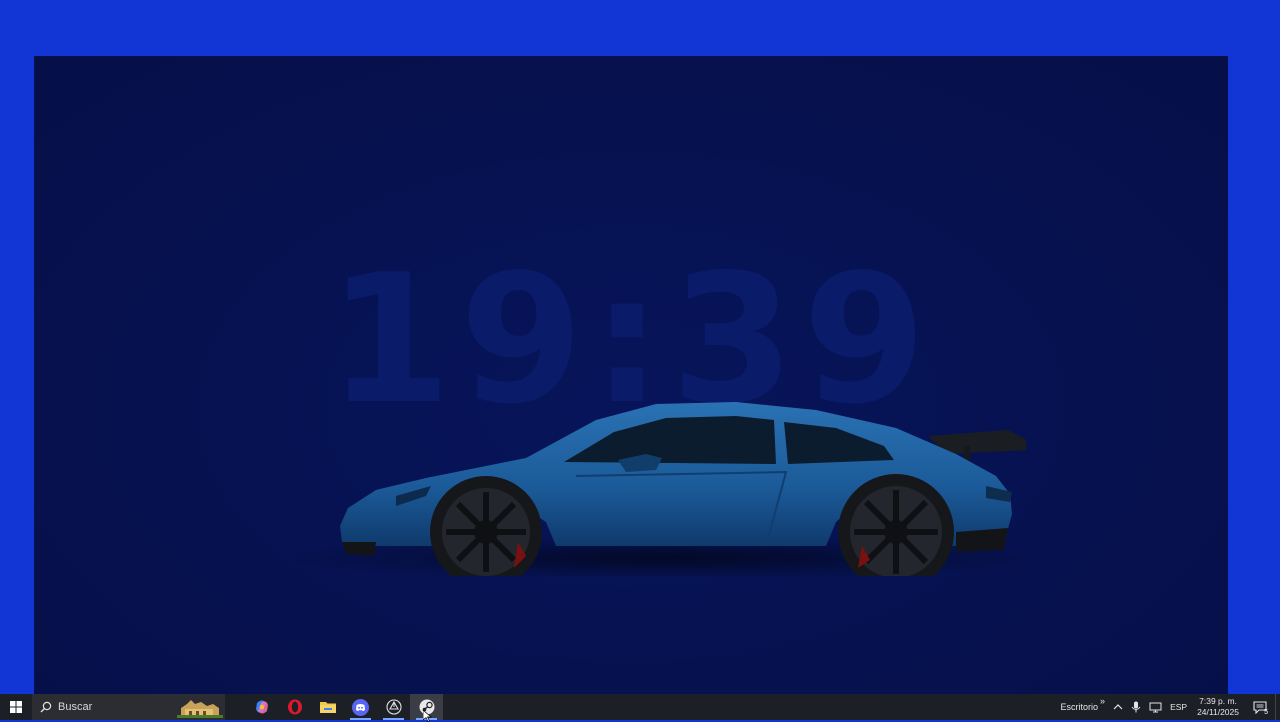  What do you see at coordinates (200, 707) in the screenshot?
I see `search-highlight-image` at bounding box center [200, 707].